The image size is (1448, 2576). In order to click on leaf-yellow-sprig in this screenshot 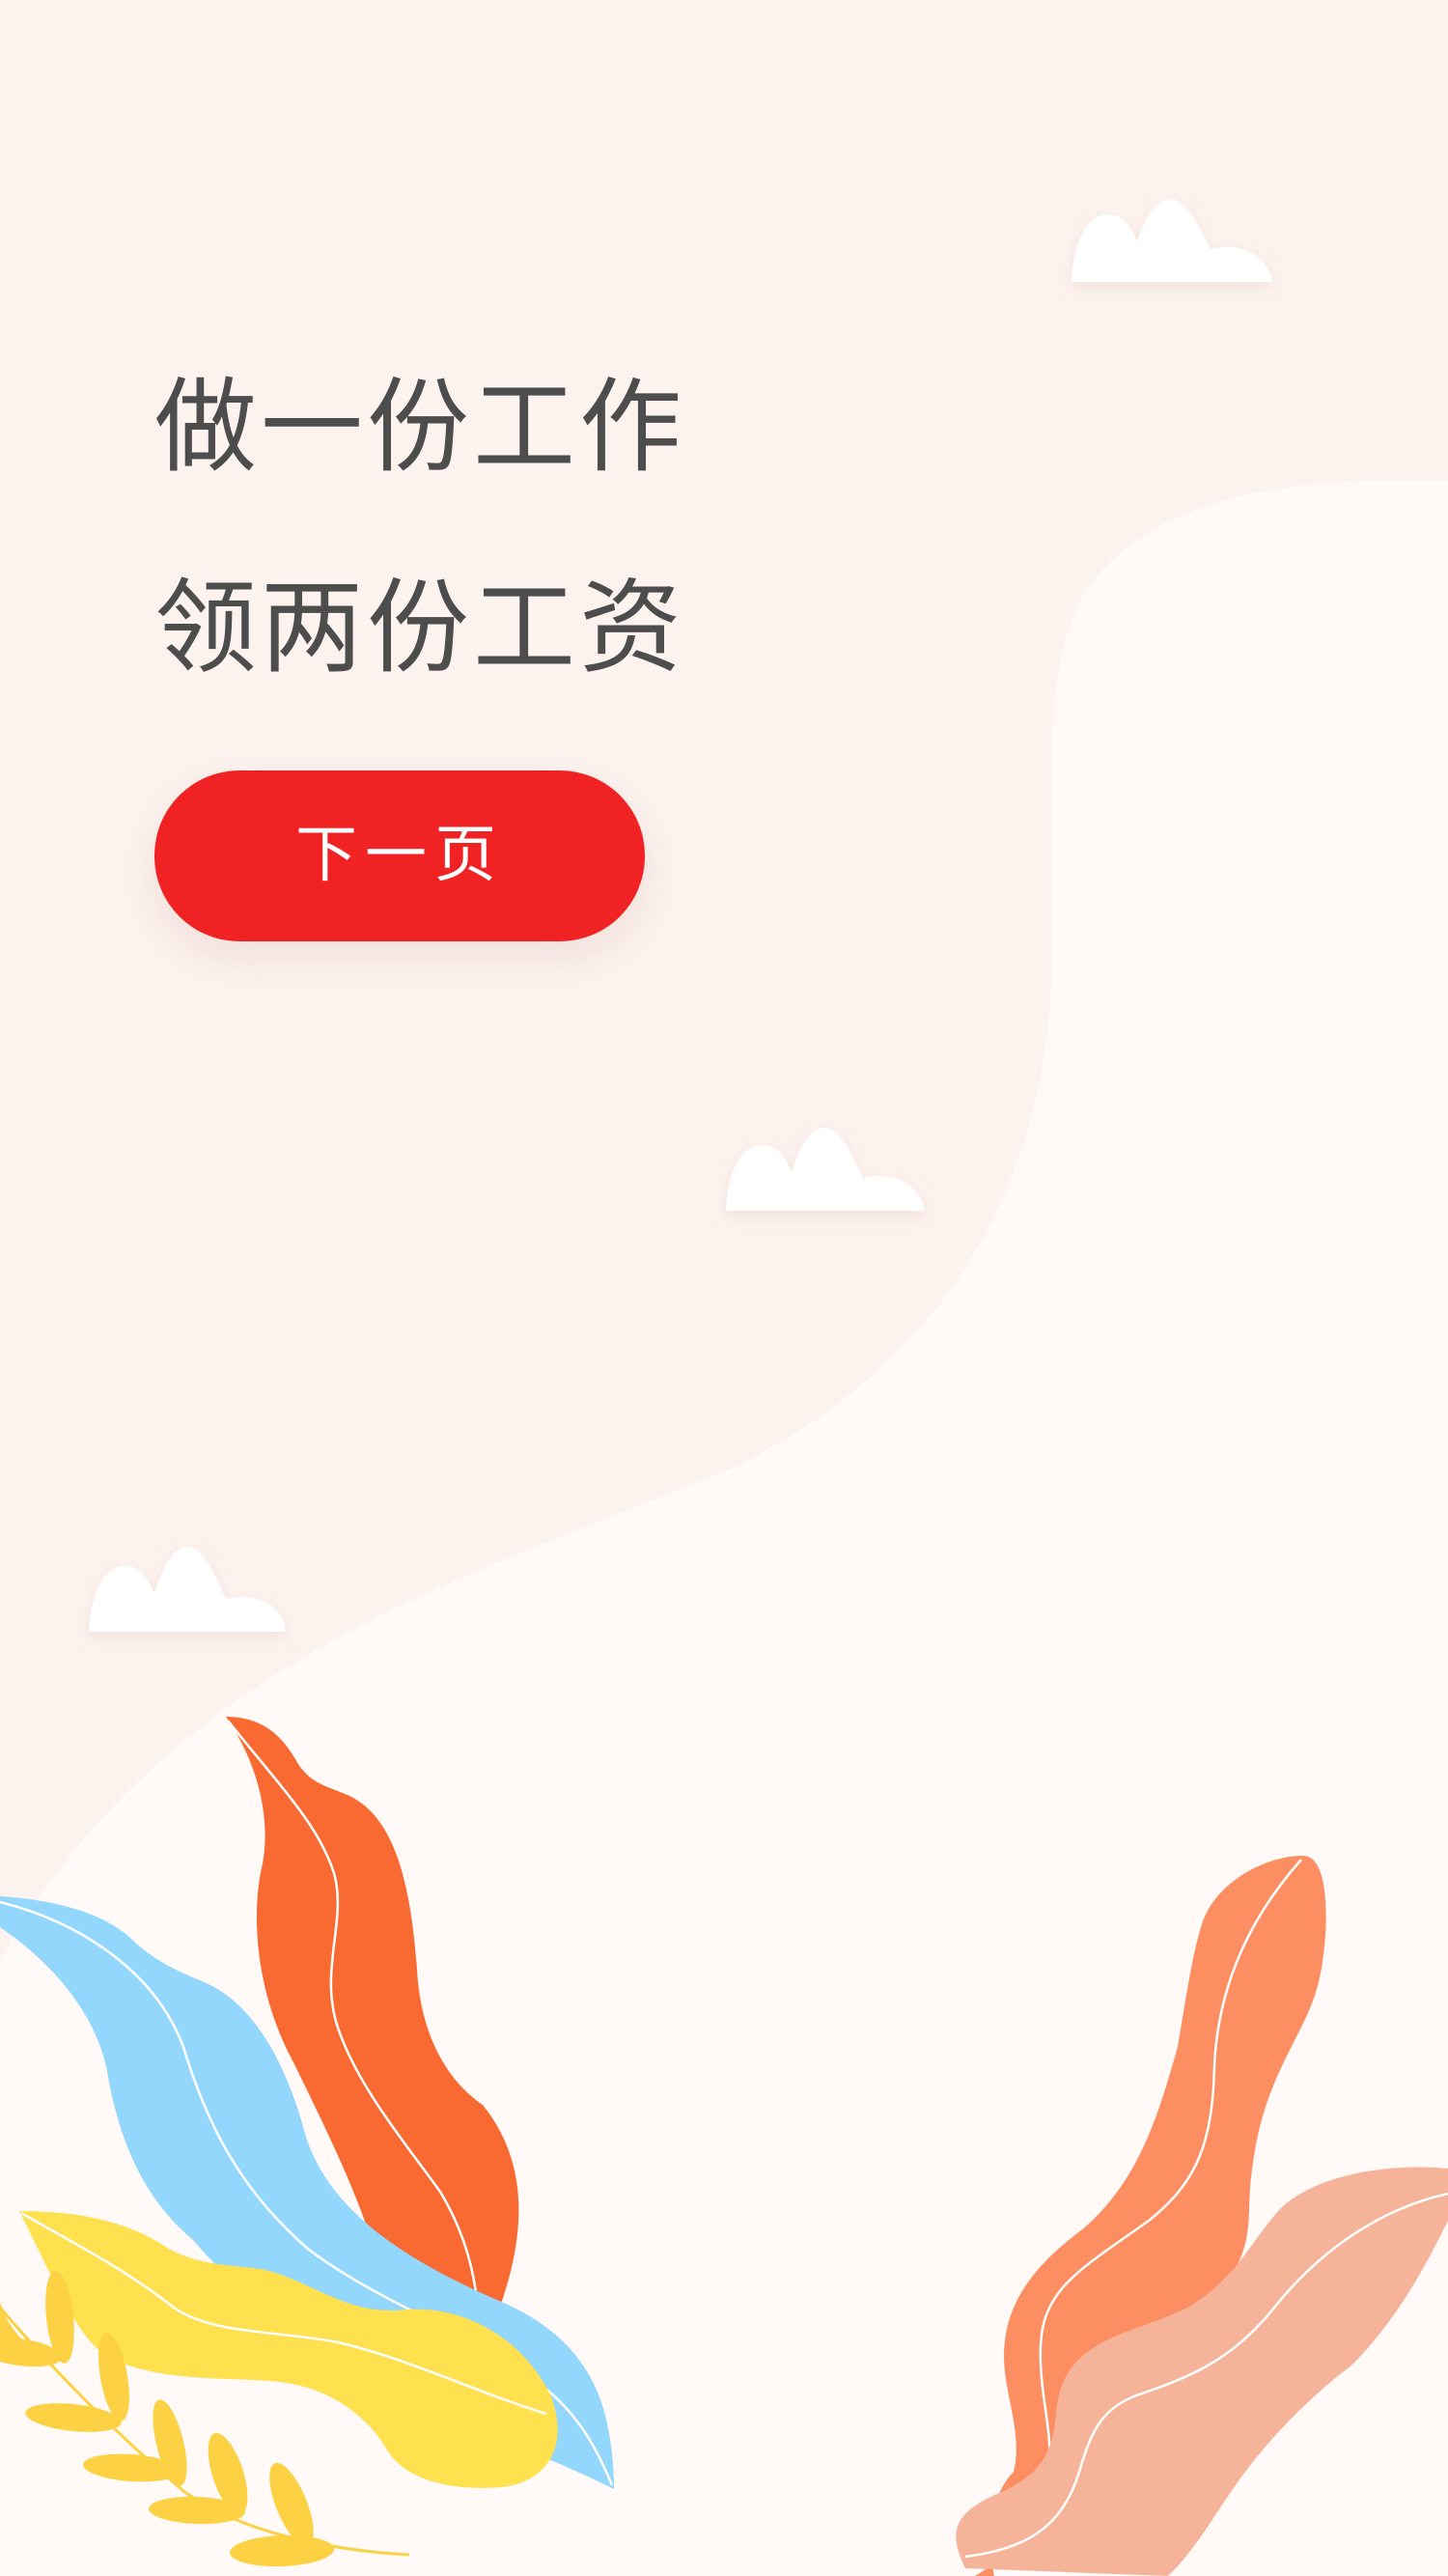, I will do `click(167, 2419)`.